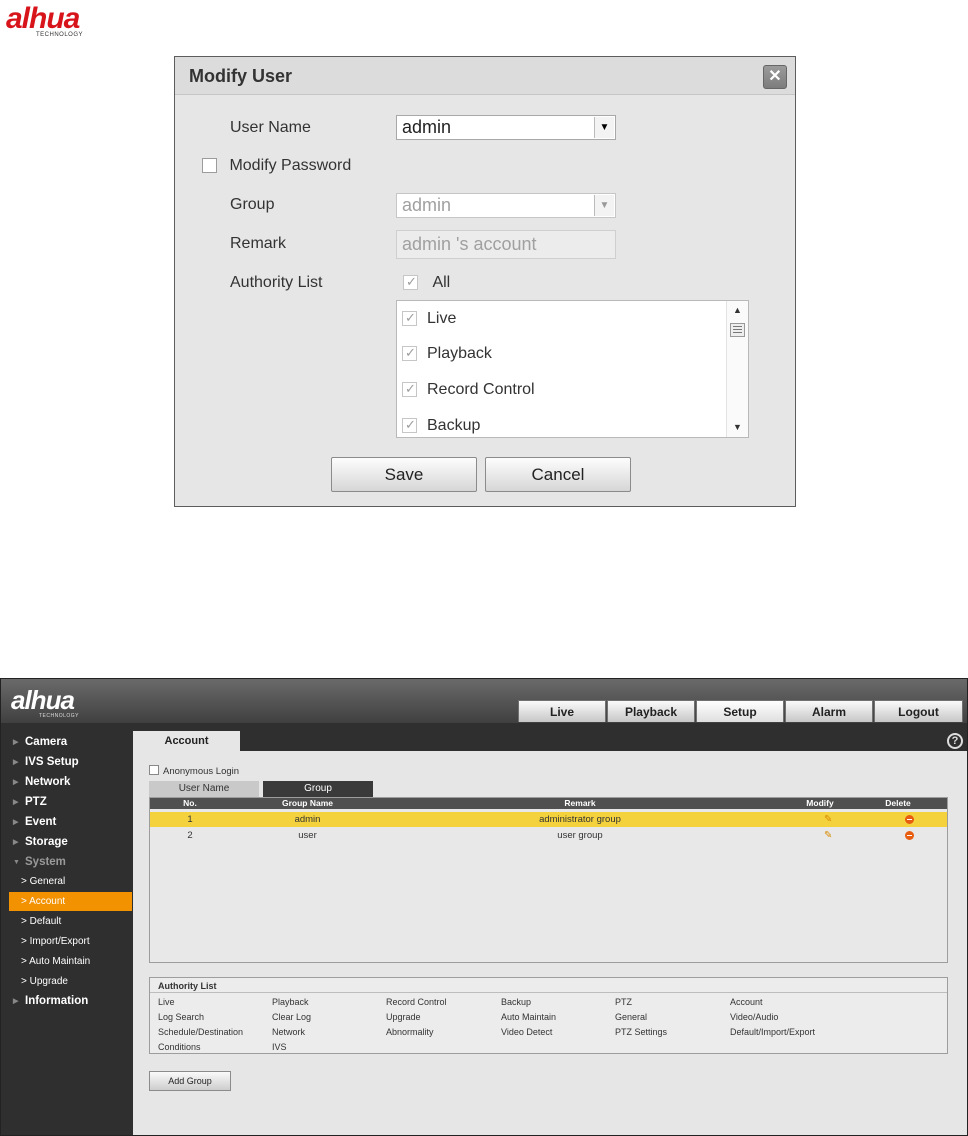  What do you see at coordinates (36, 802) in the screenshot?
I see `sidebar-item-label: PTZ` at bounding box center [36, 802].